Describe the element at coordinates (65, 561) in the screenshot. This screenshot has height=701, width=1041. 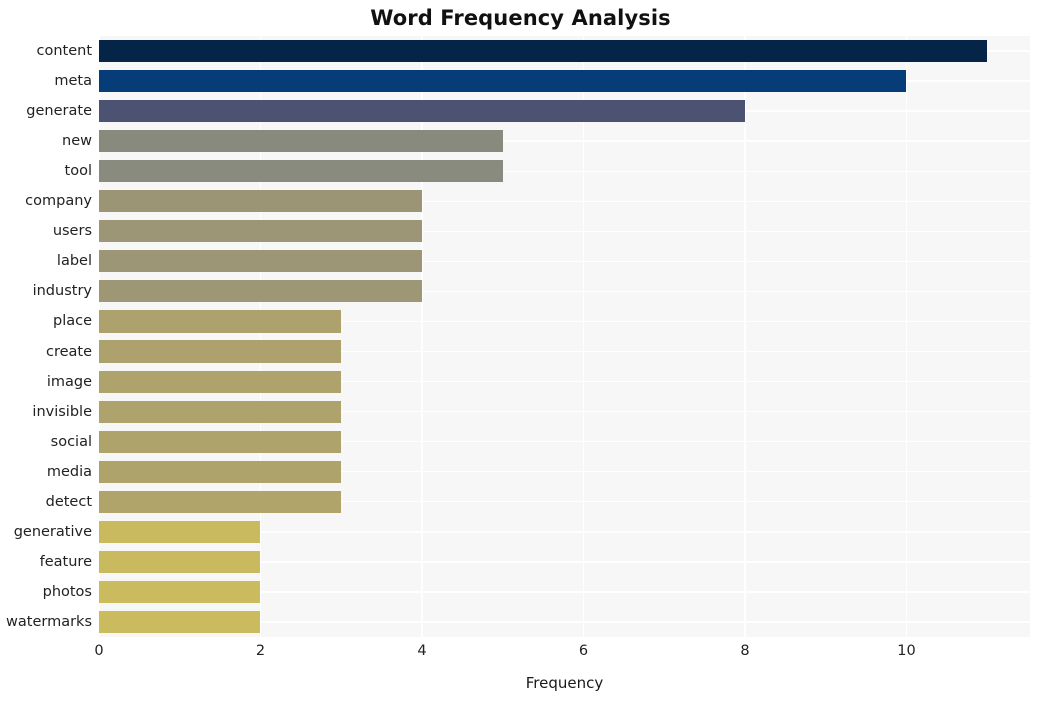
I see `y-tick-label-feature: feature` at that location.